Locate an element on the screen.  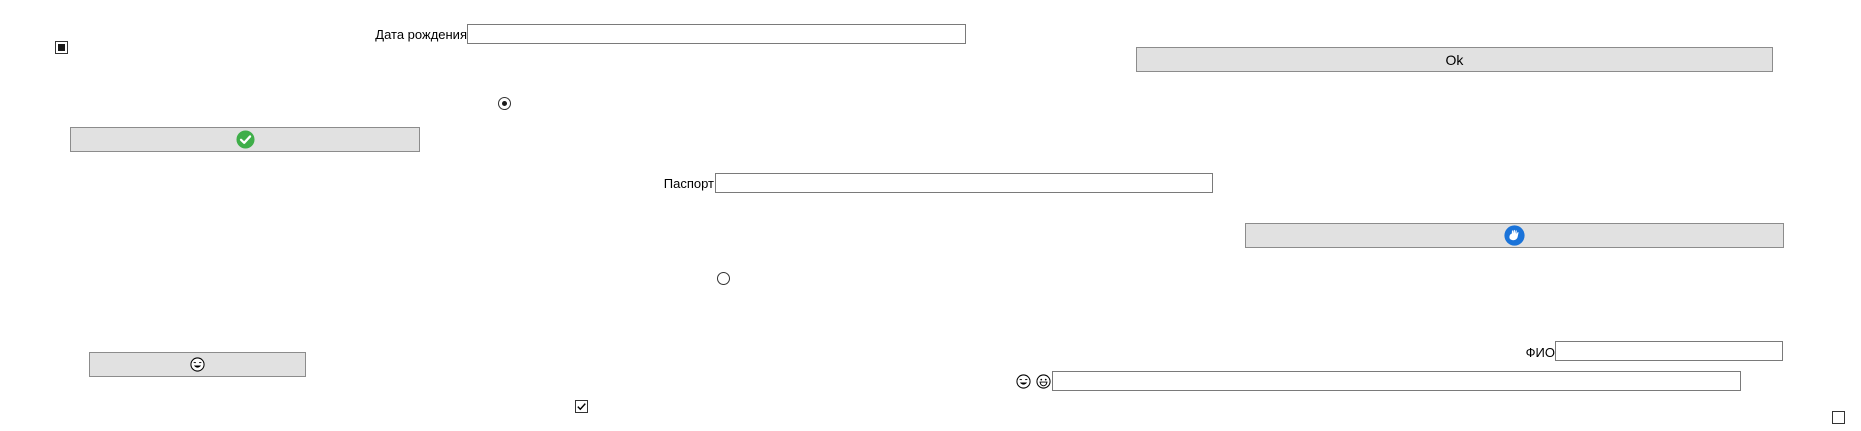
grinning-face-icon is located at coordinates (1043, 381).